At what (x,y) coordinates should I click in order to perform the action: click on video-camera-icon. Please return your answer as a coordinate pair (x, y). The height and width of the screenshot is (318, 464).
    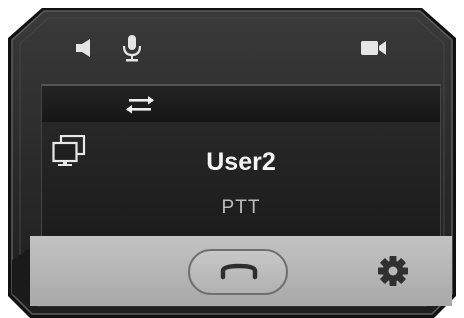
    Looking at the image, I should click on (374, 50).